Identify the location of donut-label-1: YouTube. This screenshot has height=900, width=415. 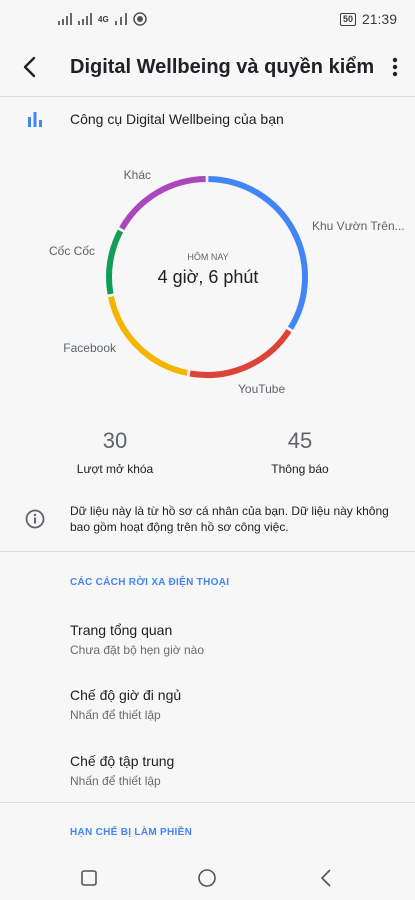
(261, 389).